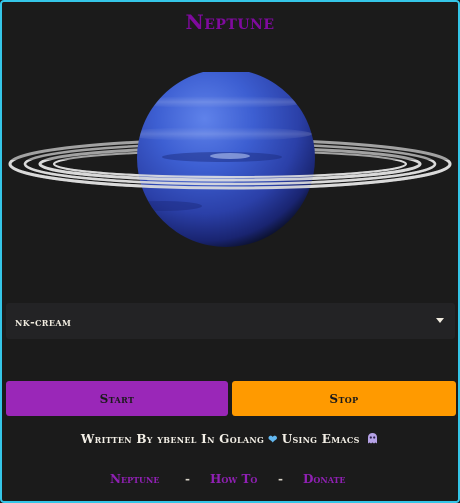 This screenshot has width=460, height=503. I want to click on credit-line: Written By ybenel In Golang ❤ Using Emacs, so click(230, 440).